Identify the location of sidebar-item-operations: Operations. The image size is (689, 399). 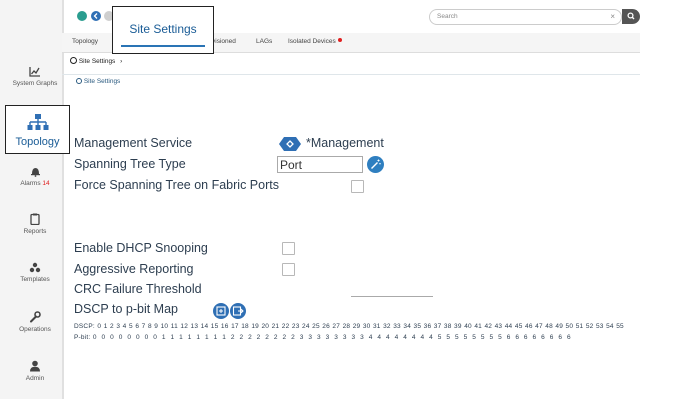
(35, 322).